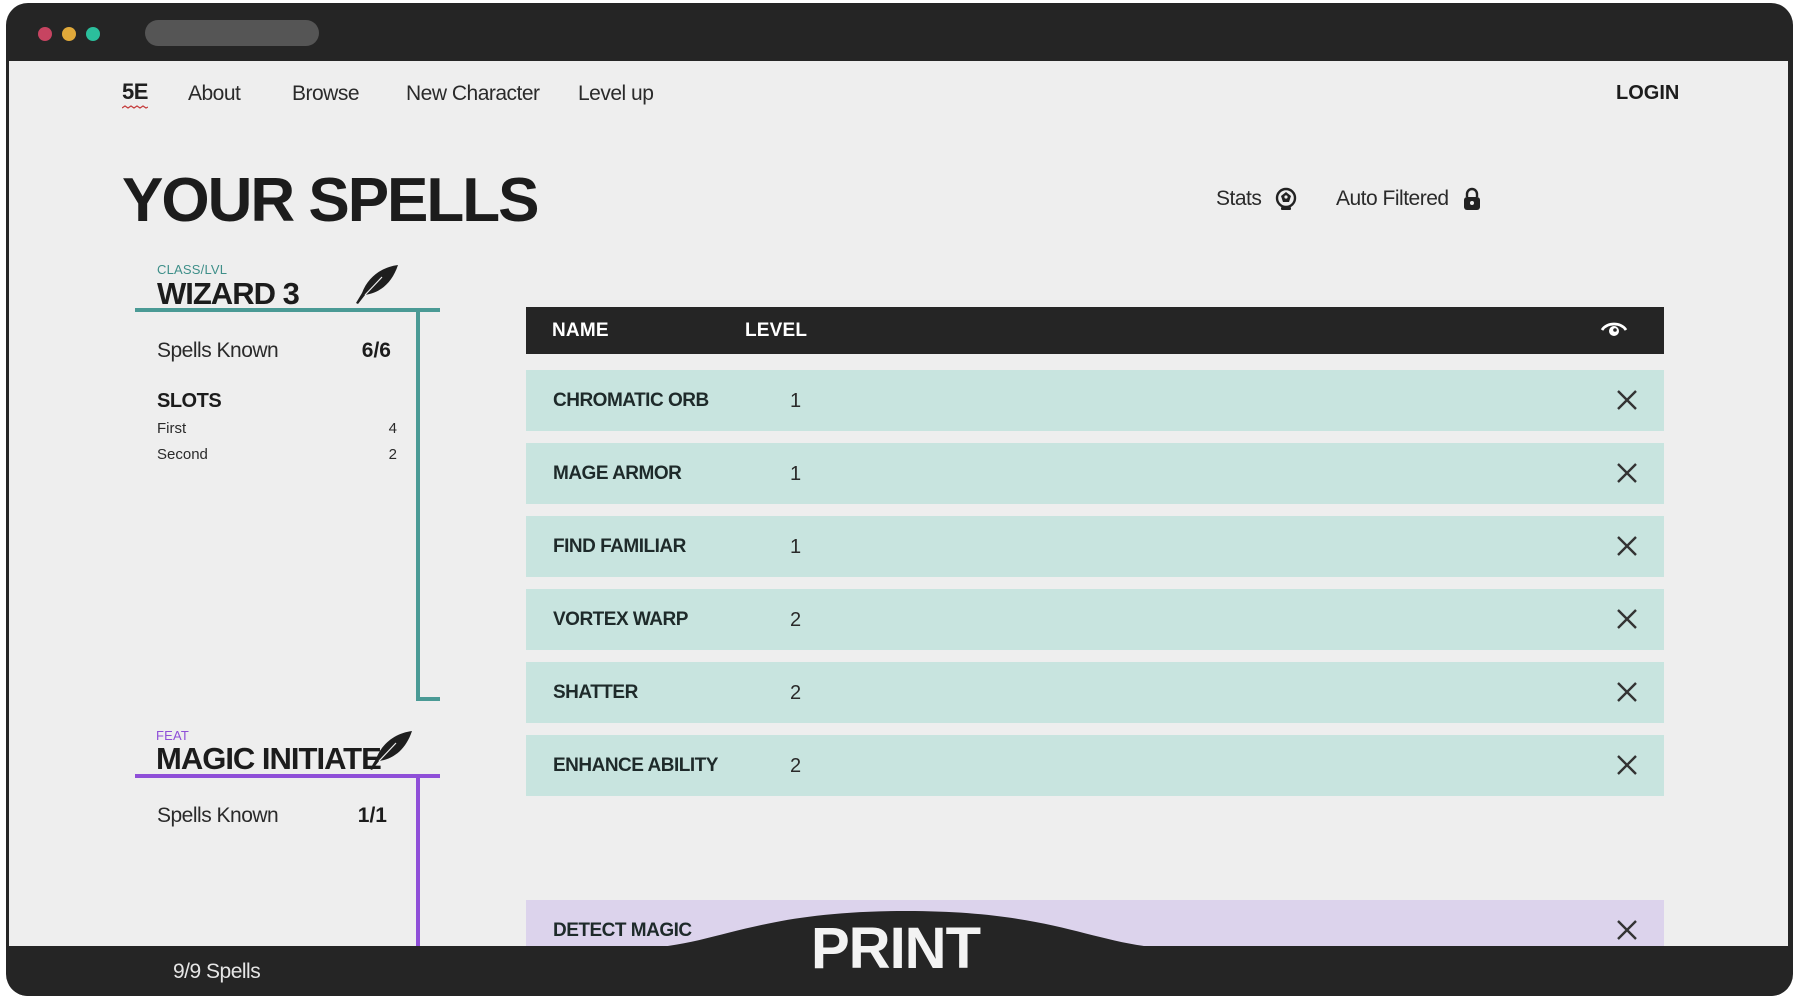 This screenshot has width=1800, height=999. What do you see at coordinates (392, 428) in the screenshot?
I see `slot-value-first: 4` at bounding box center [392, 428].